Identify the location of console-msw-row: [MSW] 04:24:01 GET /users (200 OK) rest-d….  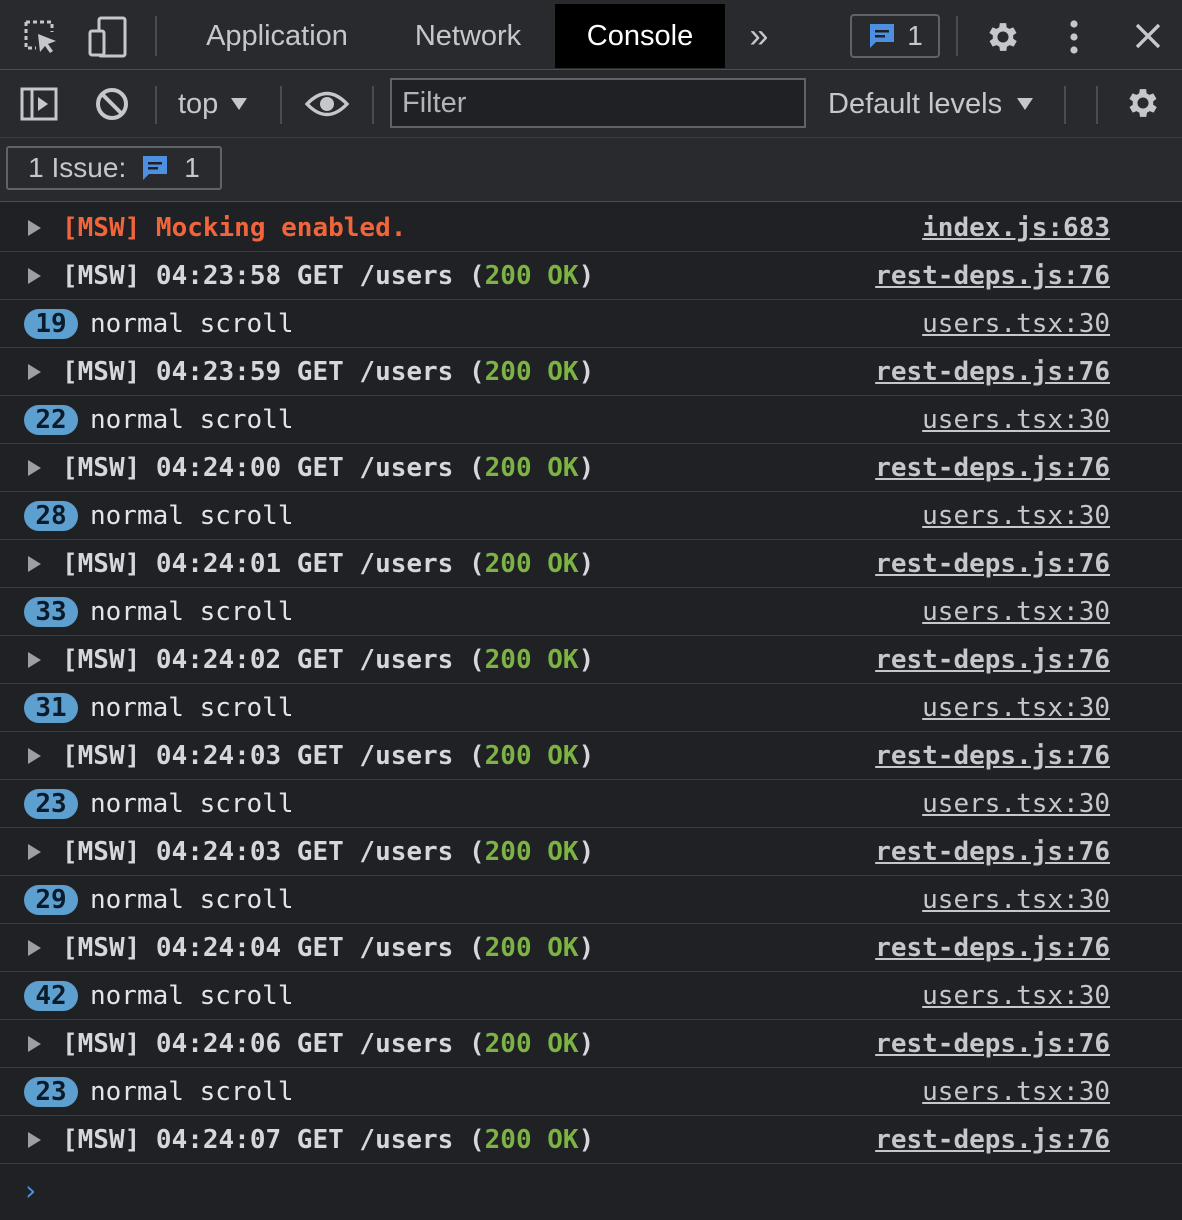
(591, 564).